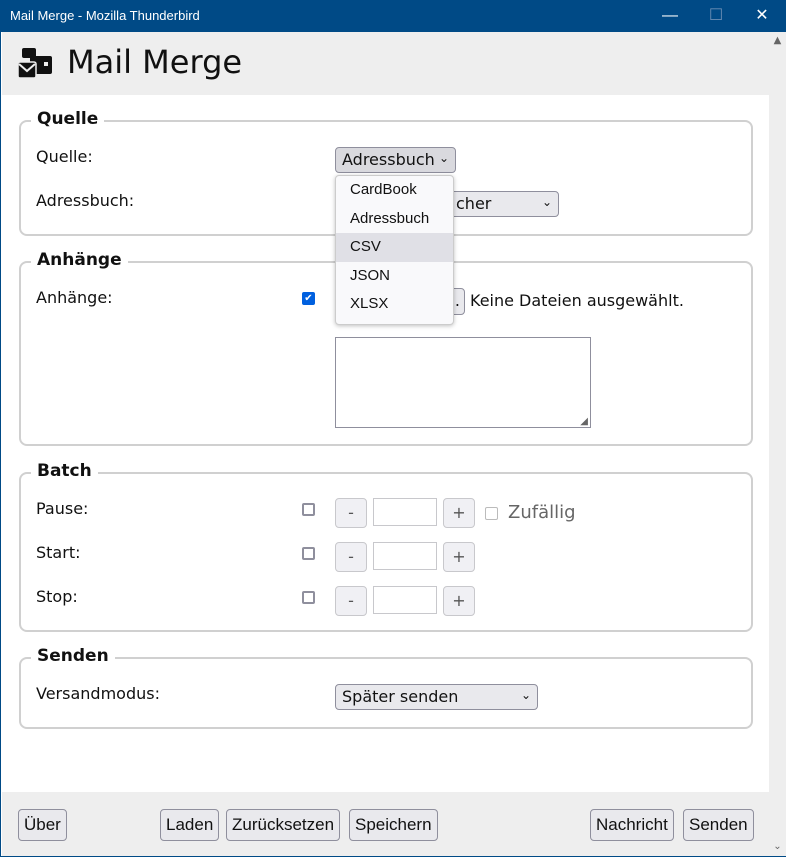 The width and height of the screenshot is (786, 857). I want to click on title-bar: Mail Merge - Mozilla Thunderbird — ☐ ✕, so click(393, 16).